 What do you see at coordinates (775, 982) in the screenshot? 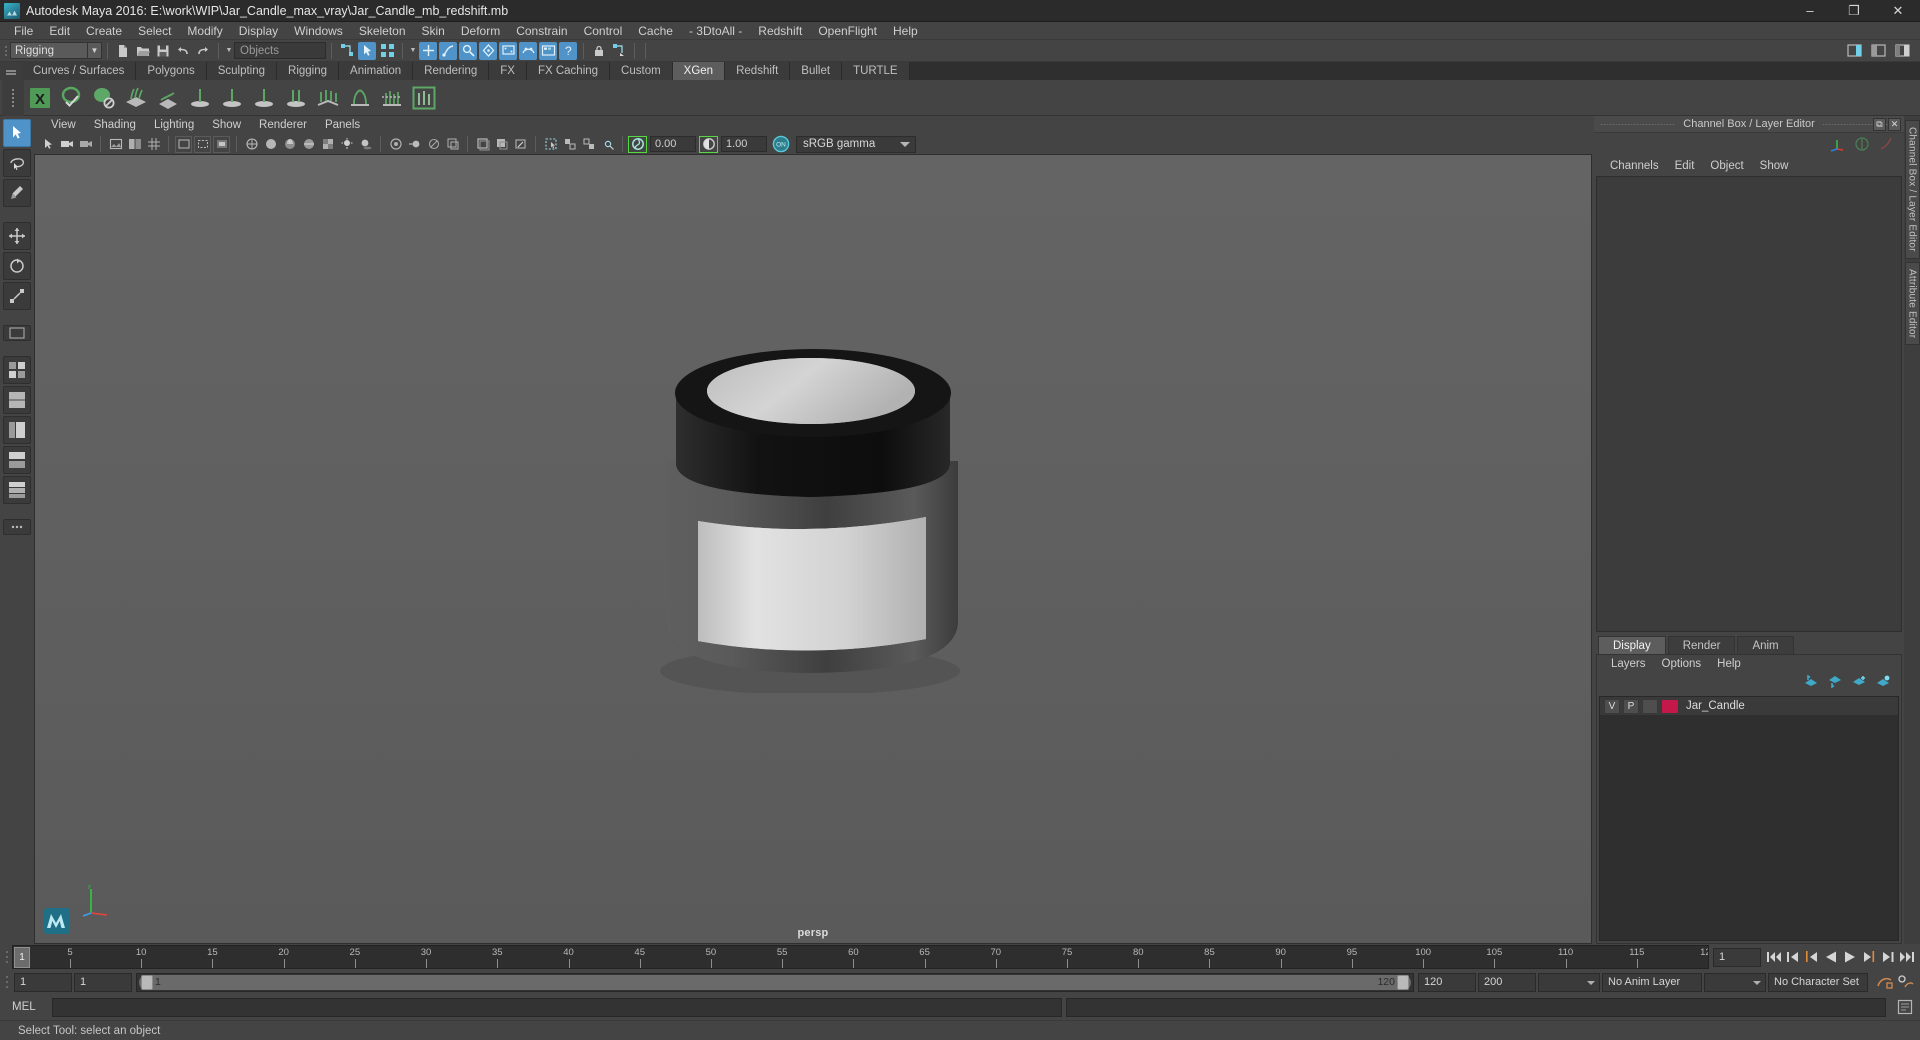
I see `range-slider-inner: 1 120` at bounding box center [775, 982].